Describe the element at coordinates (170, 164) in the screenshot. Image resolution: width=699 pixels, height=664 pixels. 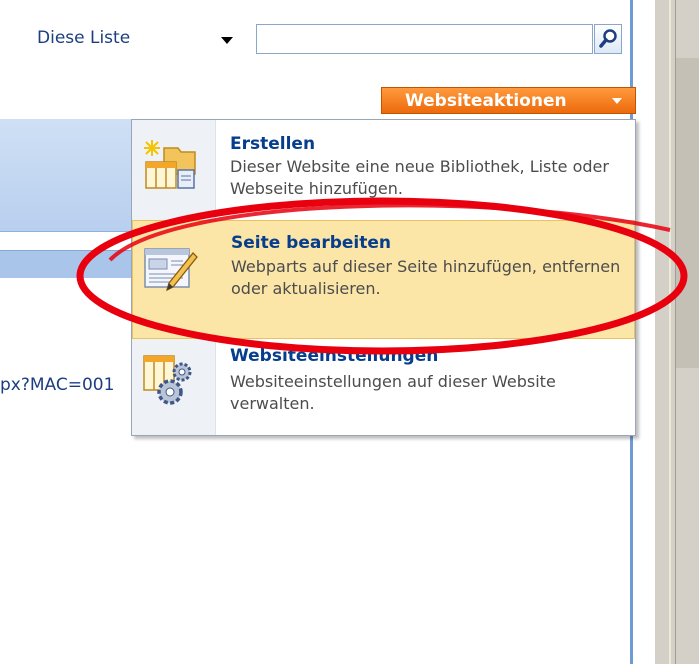
I see `create-icon` at that location.